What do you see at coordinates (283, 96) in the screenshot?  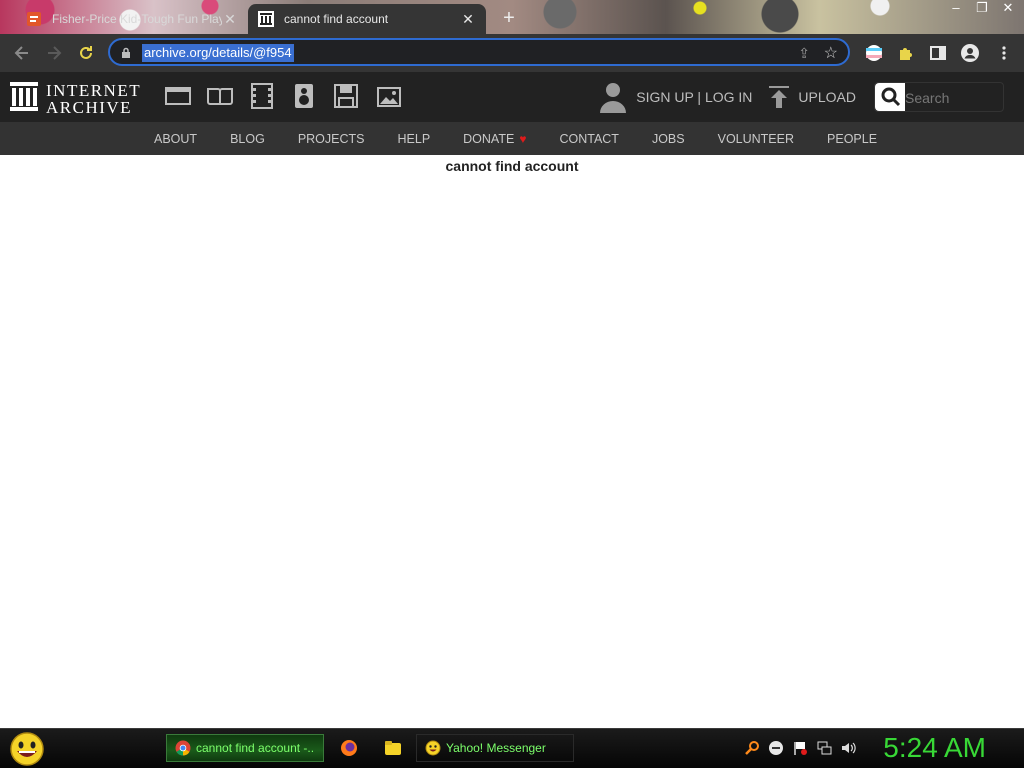 I see `media-type-icons` at bounding box center [283, 96].